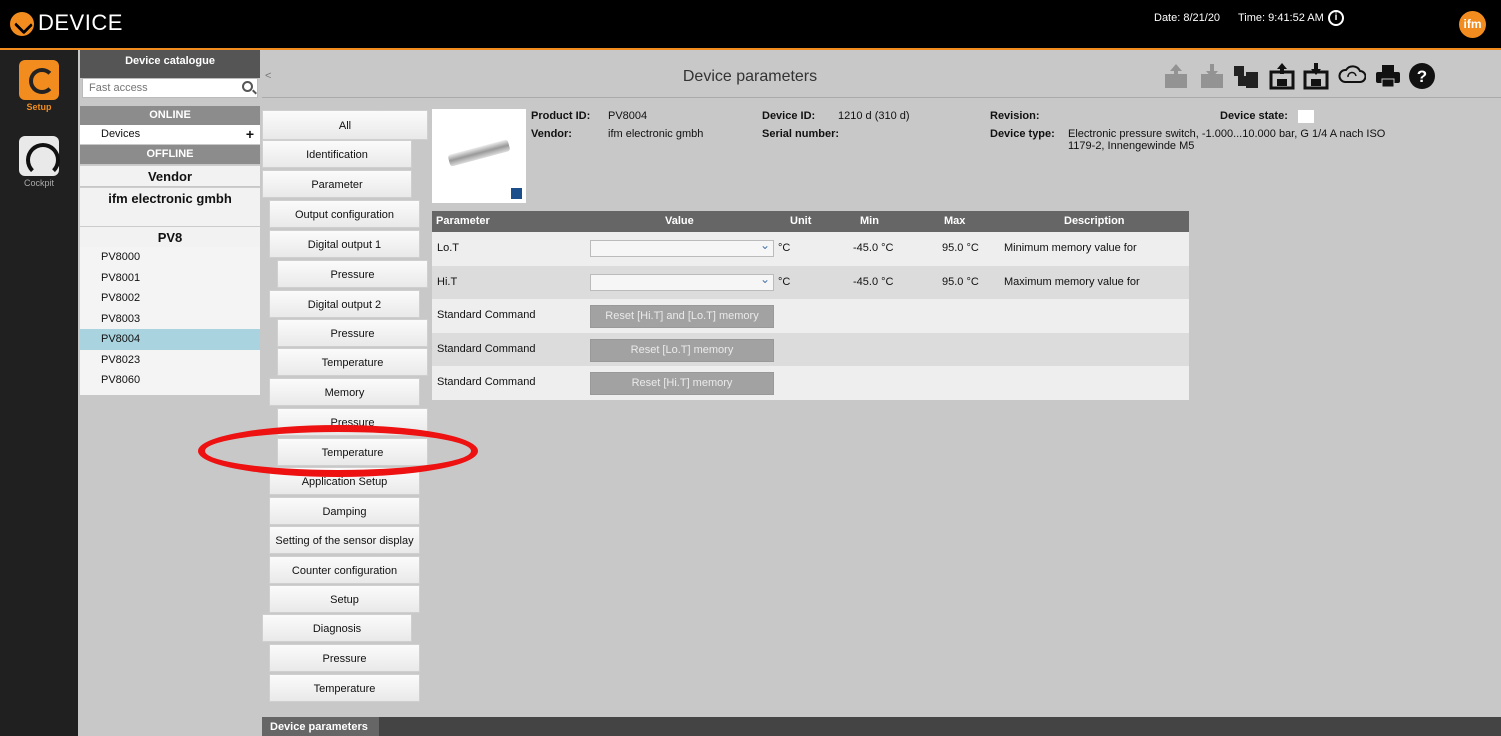 This screenshot has width=1501, height=736. What do you see at coordinates (551, 134) in the screenshot?
I see `vendor-label: Vendor:` at bounding box center [551, 134].